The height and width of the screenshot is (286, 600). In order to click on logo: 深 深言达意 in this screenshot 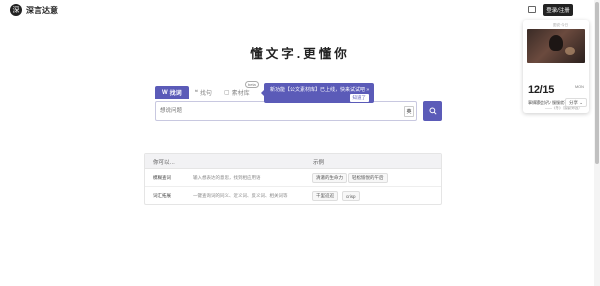, I will do `click(34, 10)`.